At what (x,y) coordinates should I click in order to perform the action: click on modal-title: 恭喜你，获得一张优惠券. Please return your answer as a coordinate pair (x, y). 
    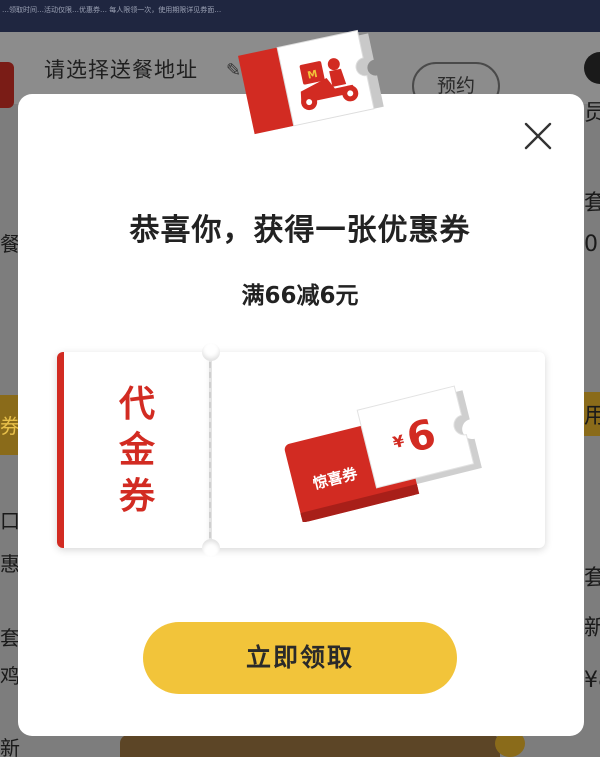
    Looking at the image, I should click on (300, 230).